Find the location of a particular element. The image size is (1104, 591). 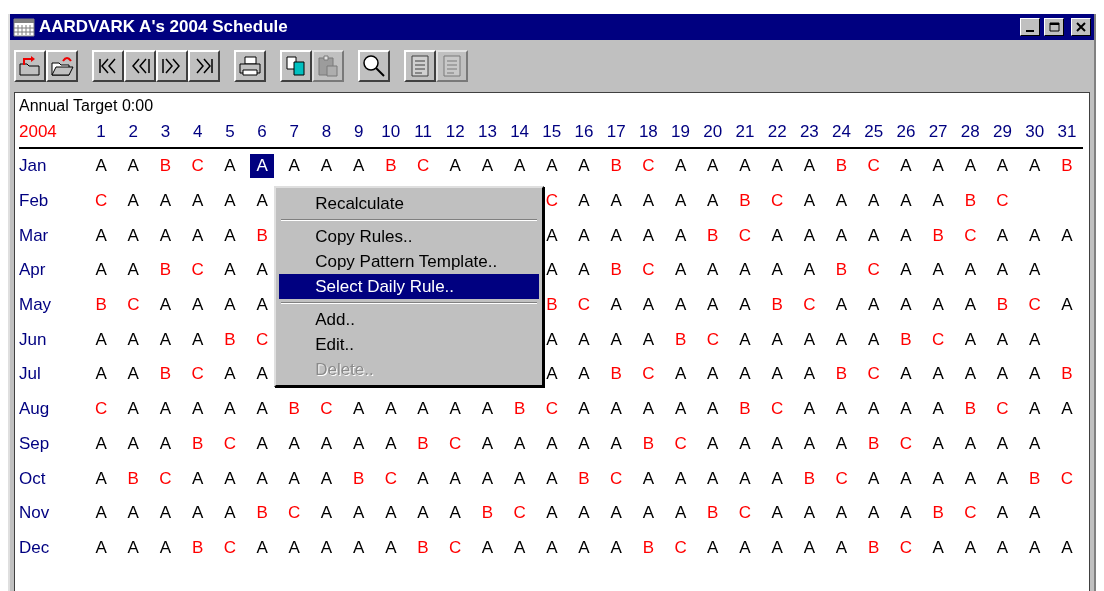

maximize-button is located at coordinates (1054, 27).